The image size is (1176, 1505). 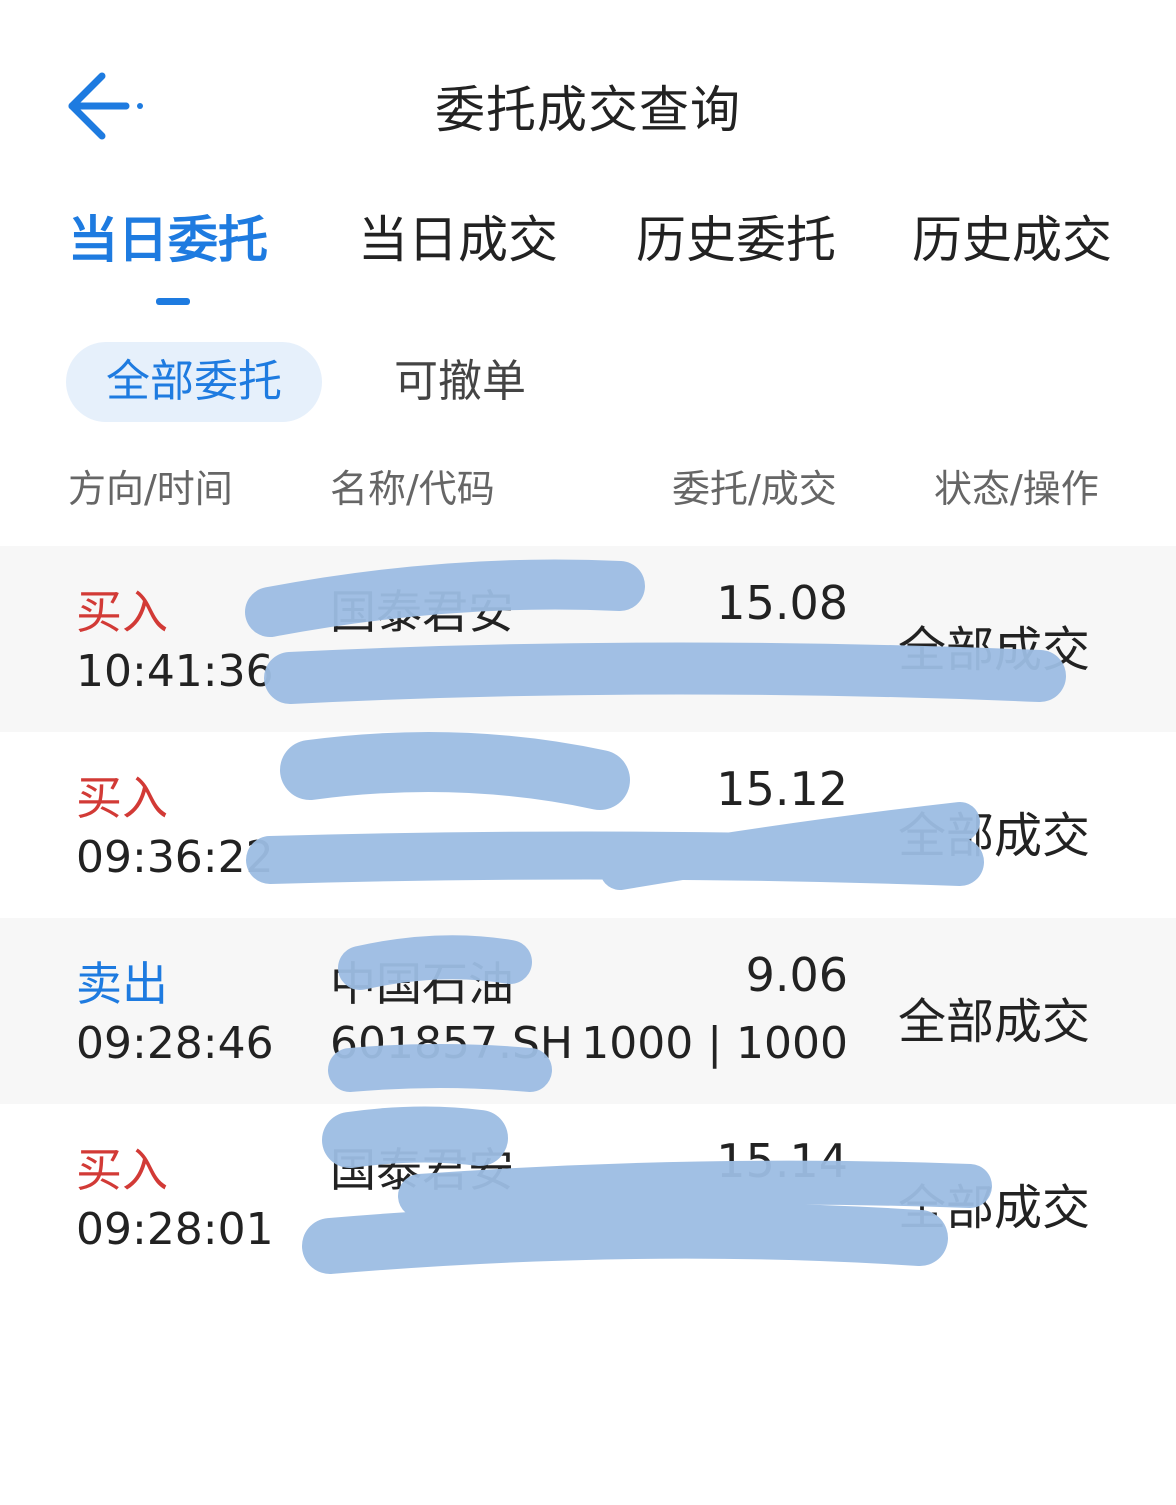 I want to click on order-price: 15.12, so click(x=782, y=789).